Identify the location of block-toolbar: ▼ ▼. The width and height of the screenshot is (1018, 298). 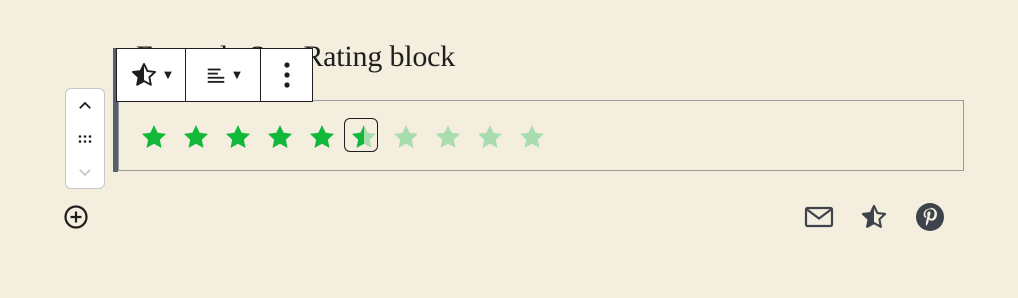
(214, 75).